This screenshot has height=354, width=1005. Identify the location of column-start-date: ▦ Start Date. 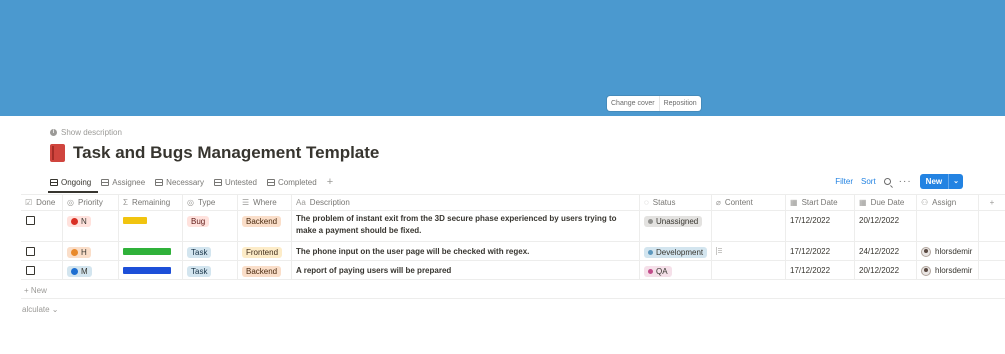
(820, 202).